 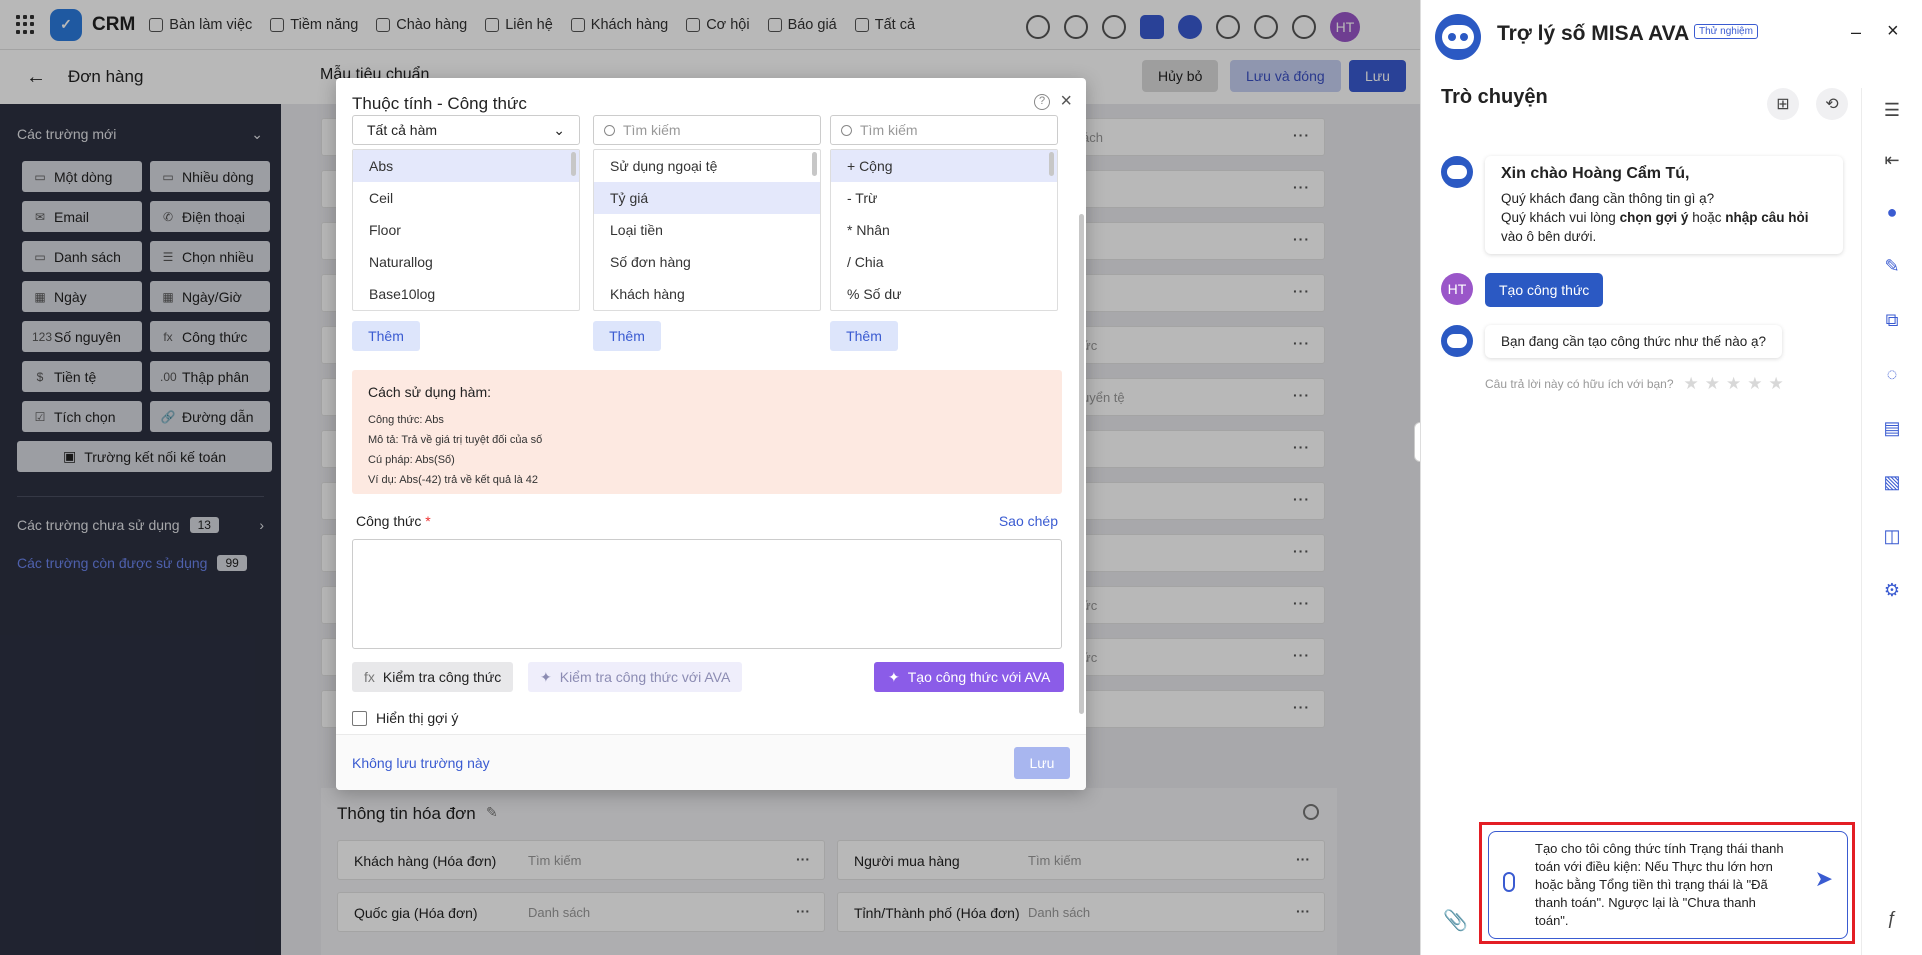 What do you see at coordinates (707, 294) in the screenshot?
I see `list-item: Khách hàng` at bounding box center [707, 294].